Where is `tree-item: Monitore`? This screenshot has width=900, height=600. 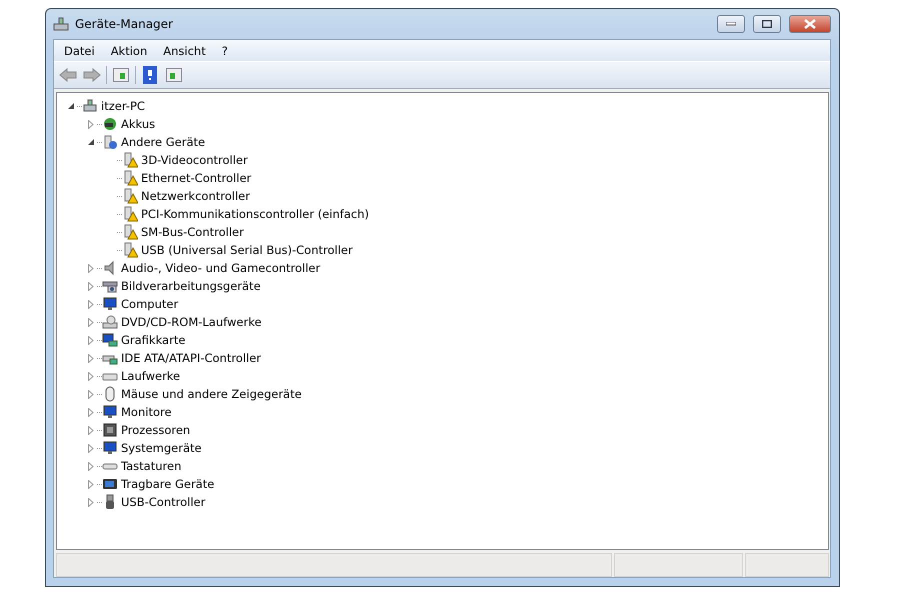
tree-item: Monitore is located at coordinates (145, 412).